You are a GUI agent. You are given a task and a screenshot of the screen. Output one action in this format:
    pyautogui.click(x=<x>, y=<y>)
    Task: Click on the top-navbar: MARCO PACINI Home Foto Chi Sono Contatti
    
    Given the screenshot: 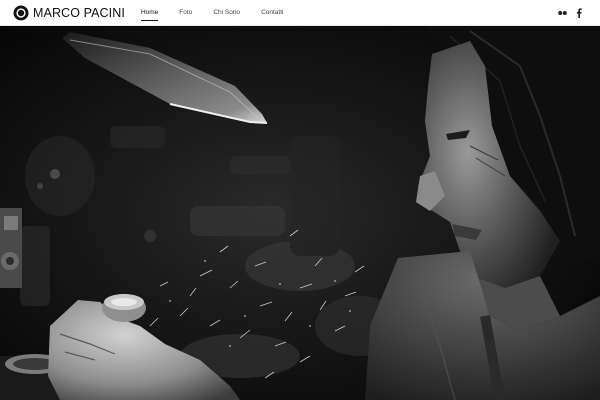 What is the action you would take?
    pyautogui.click(x=300, y=13)
    